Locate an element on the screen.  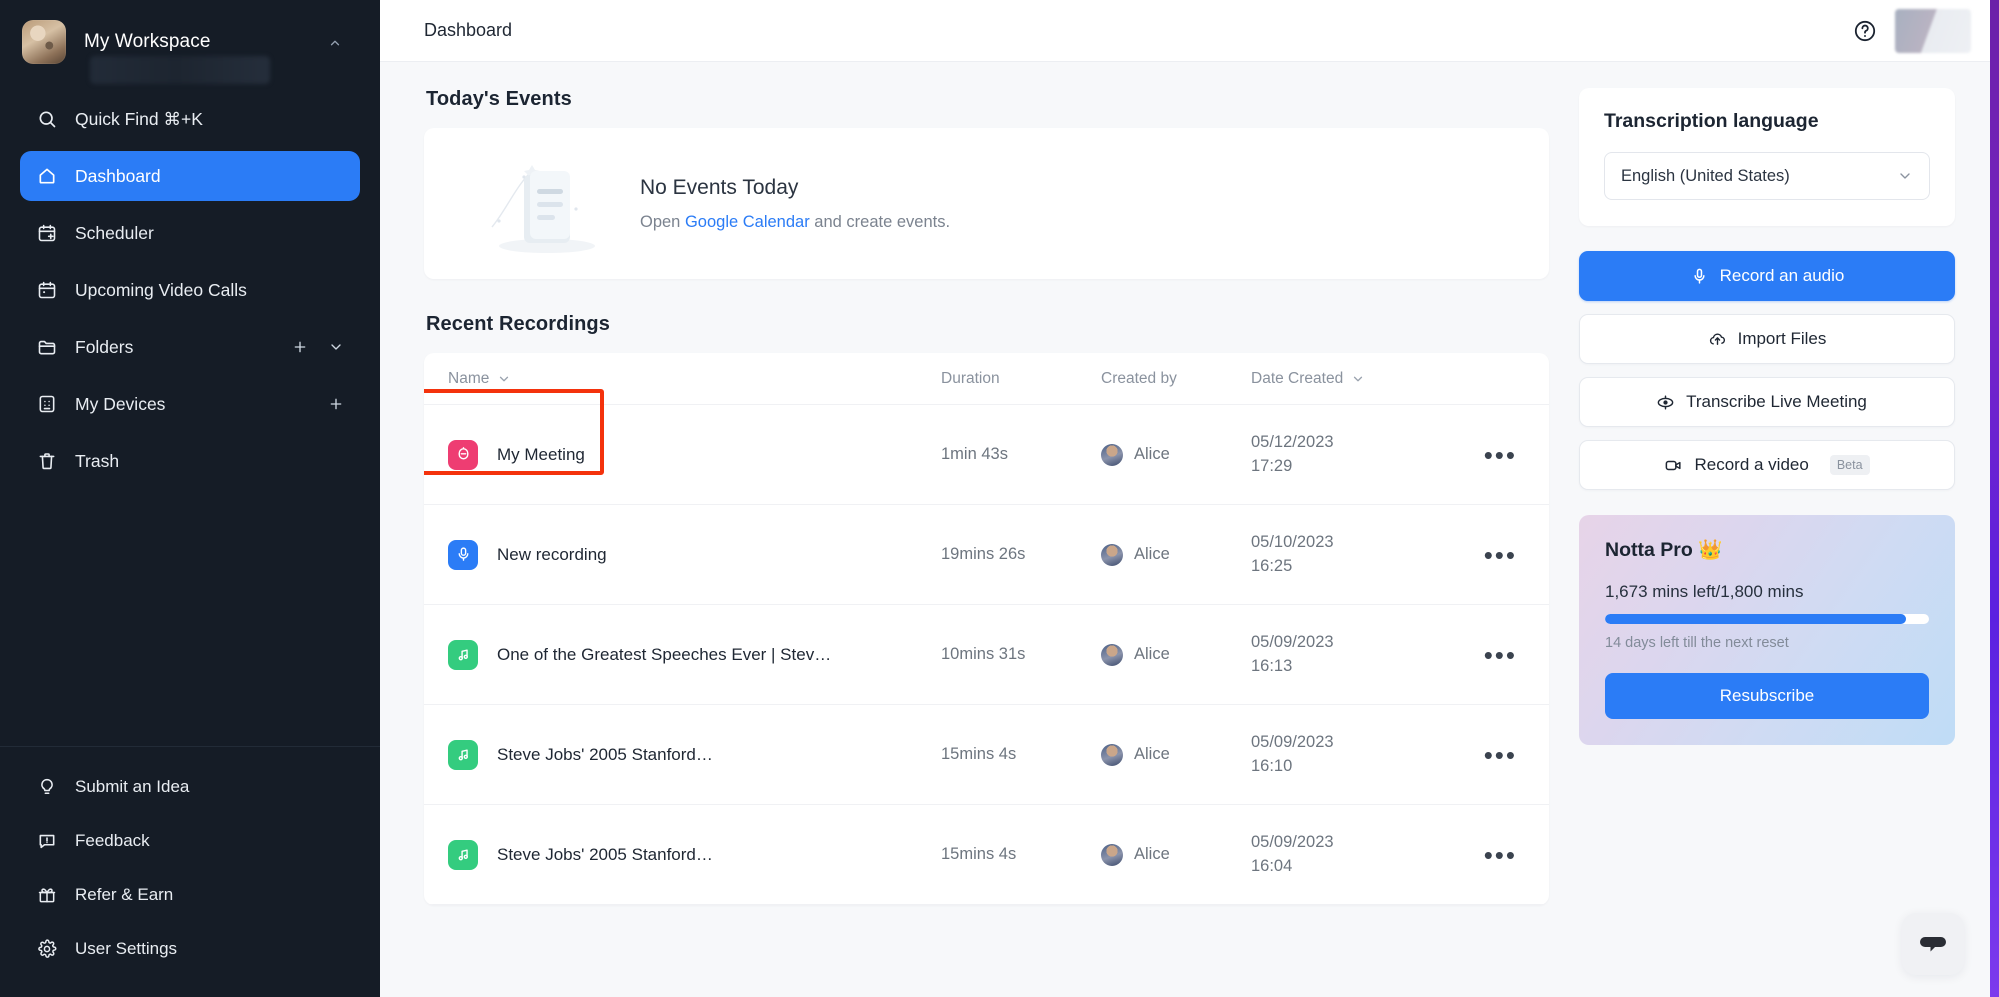
sidebar-item-refer-and-earn: Refer & Earn is located at coordinates (190, 895).